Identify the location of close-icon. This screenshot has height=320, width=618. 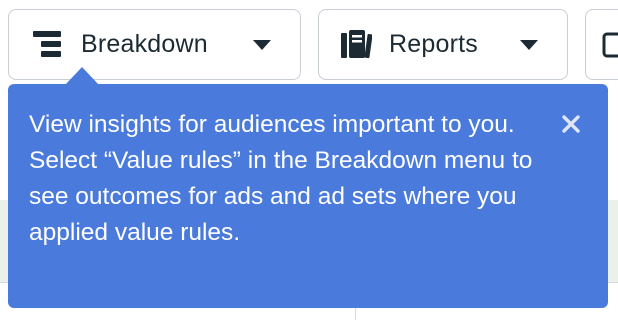
(571, 124).